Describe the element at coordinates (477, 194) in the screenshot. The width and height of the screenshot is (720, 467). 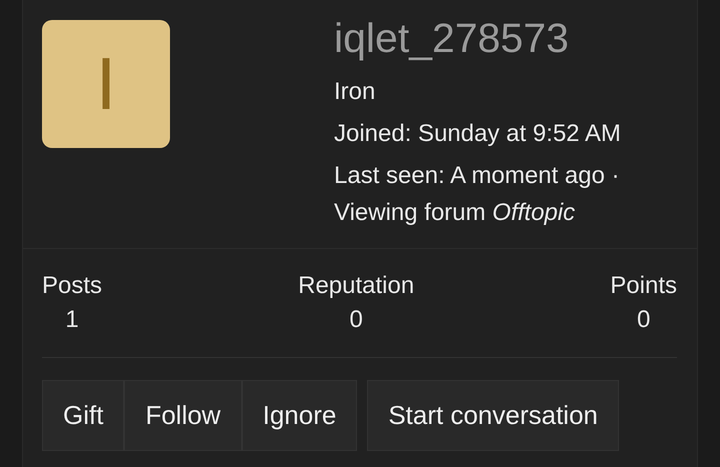
I see `last-seen-text: Last seen: A moment ago · Viewing forum Offtopic` at that location.